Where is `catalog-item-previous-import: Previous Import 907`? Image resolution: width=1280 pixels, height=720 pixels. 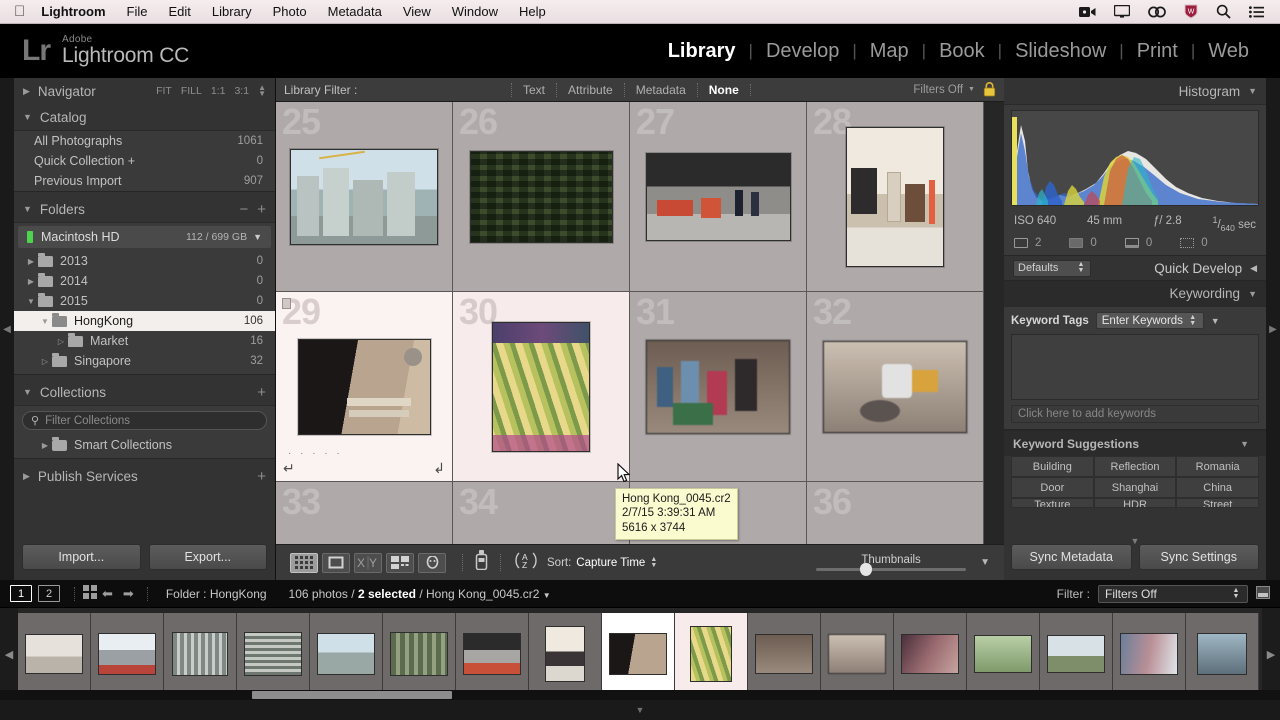
catalog-item-previous-import: Previous Import 907 is located at coordinates (144, 181).